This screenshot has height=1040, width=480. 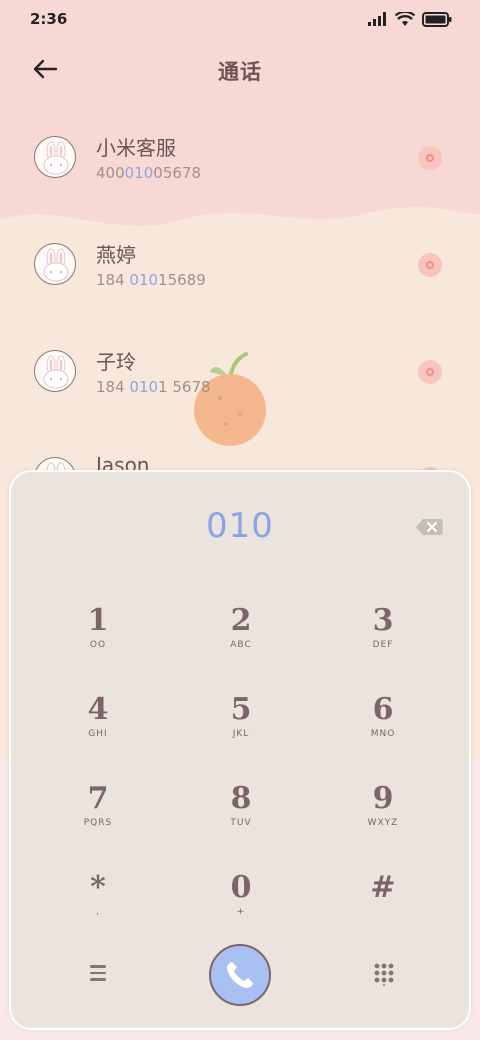 I want to click on key-2: 2 ABC, so click(x=241, y=634).